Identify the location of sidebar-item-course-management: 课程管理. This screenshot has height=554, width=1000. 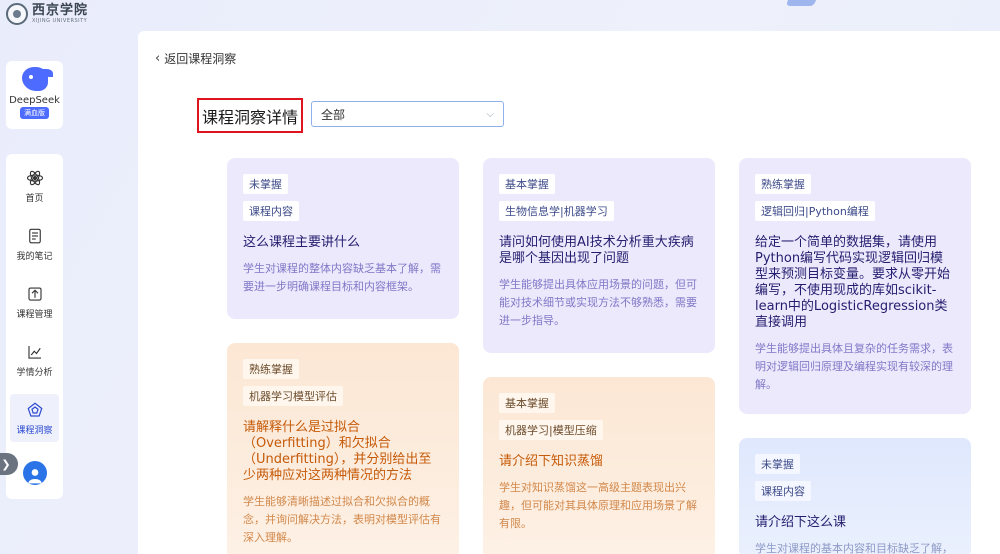
(34, 302).